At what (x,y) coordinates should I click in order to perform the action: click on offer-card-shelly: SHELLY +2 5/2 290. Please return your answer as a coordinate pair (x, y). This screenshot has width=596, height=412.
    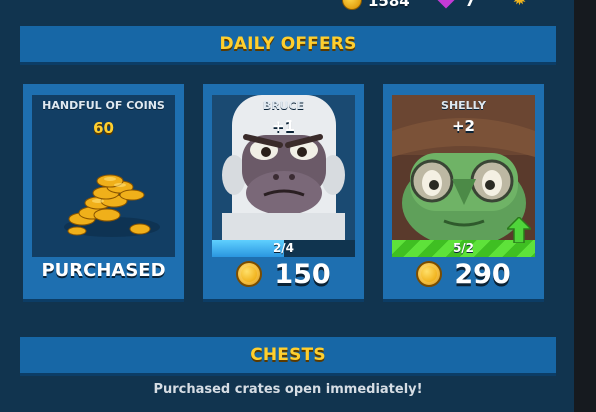
    Looking at the image, I should click on (463, 191).